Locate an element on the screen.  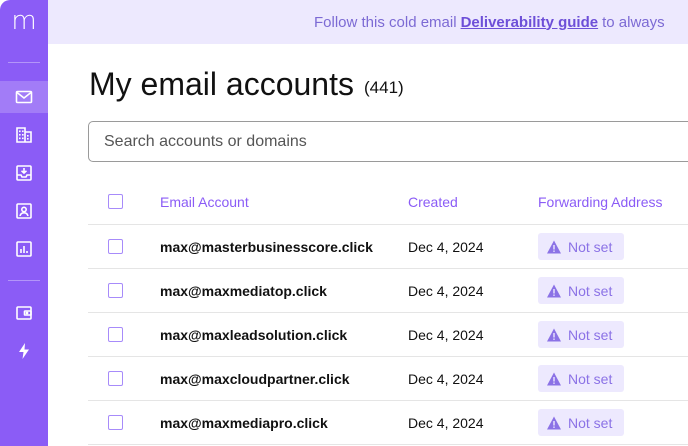
contact-card-icon is located at coordinates (24, 211).